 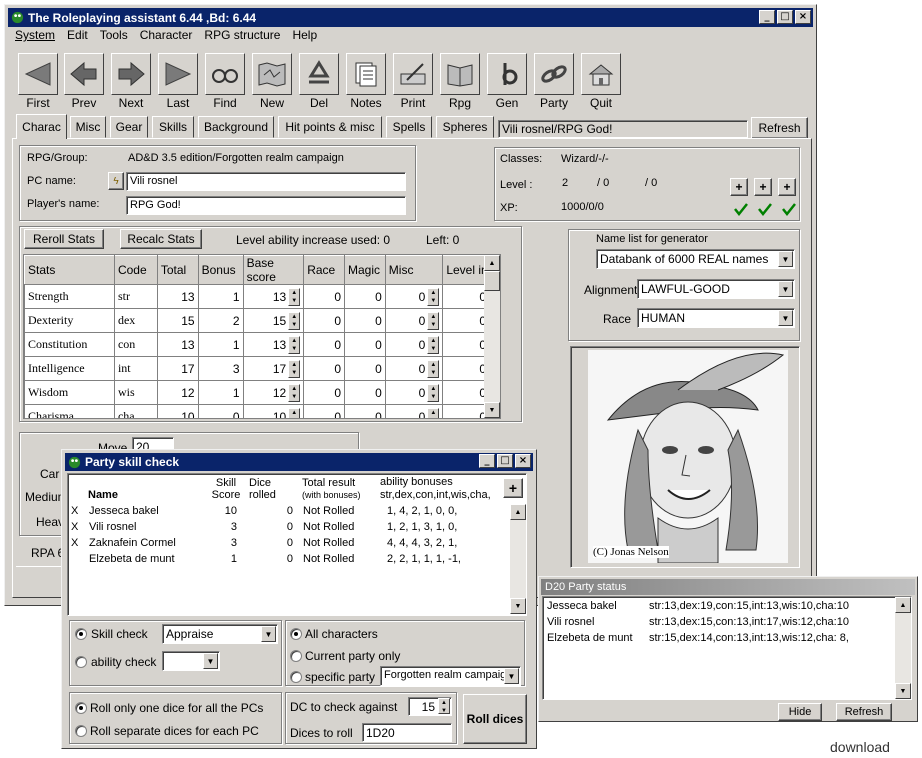 What do you see at coordinates (492, 336) in the screenshot?
I see `stats-scrollbar: ▲ ▼` at bounding box center [492, 336].